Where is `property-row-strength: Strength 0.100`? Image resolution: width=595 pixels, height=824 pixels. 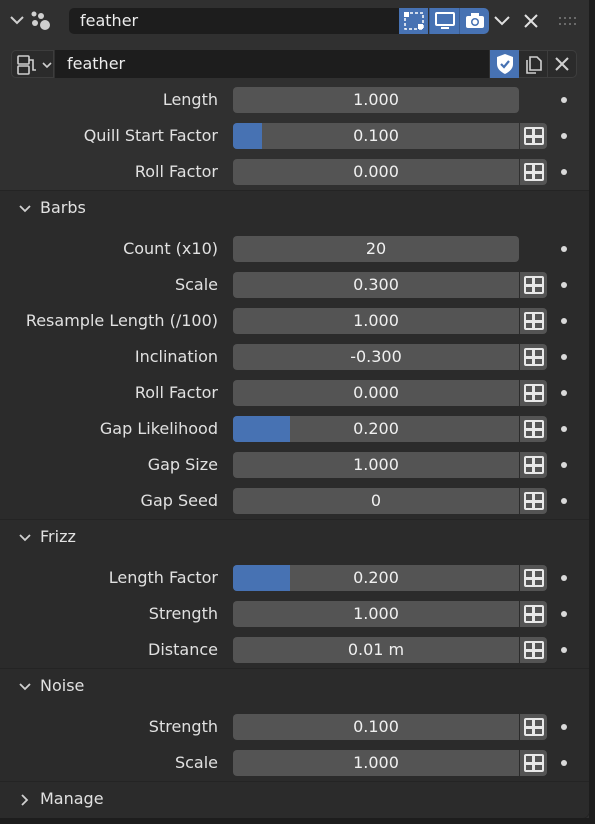
property-row-strength: Strength 0.100 is located at coordinates (294, 727).